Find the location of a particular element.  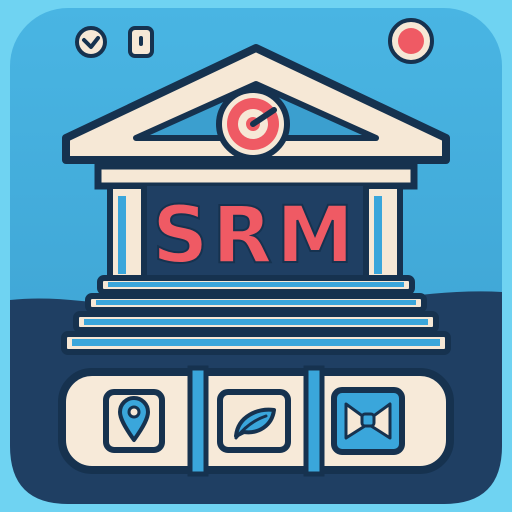

bow-tie-icon is located at coordinates (368, 421).